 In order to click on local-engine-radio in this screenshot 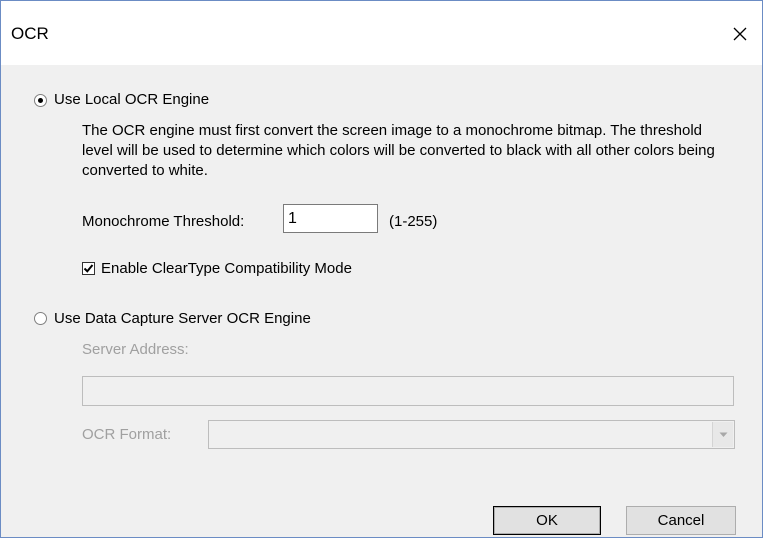, I will do `click(40, 100)`.